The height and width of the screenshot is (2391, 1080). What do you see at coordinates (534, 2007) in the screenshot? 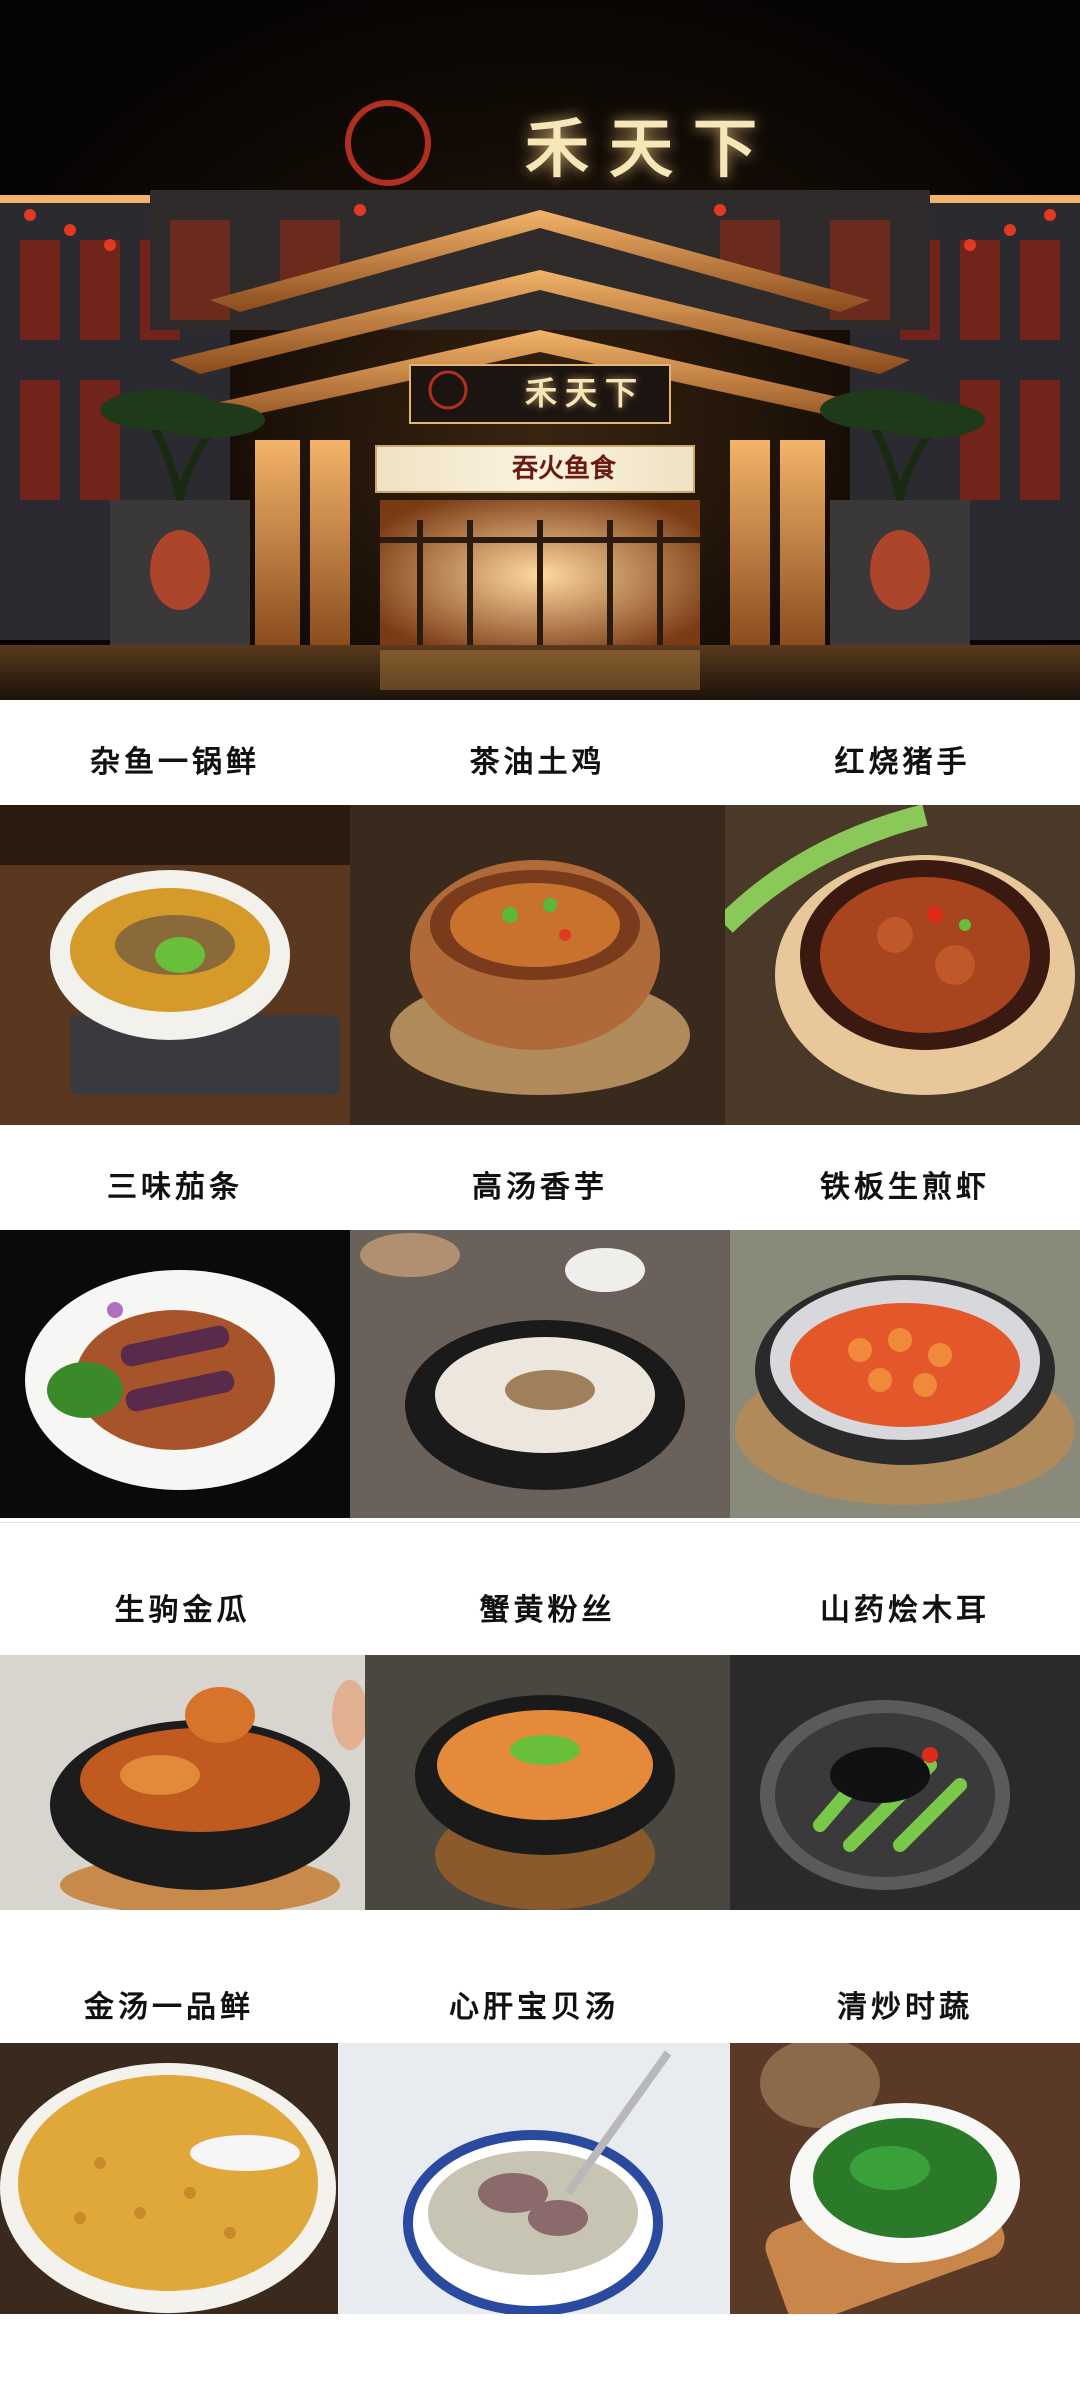
I see `dish-name: 心肝宝贝汤` at bounding box center [534, 2007].